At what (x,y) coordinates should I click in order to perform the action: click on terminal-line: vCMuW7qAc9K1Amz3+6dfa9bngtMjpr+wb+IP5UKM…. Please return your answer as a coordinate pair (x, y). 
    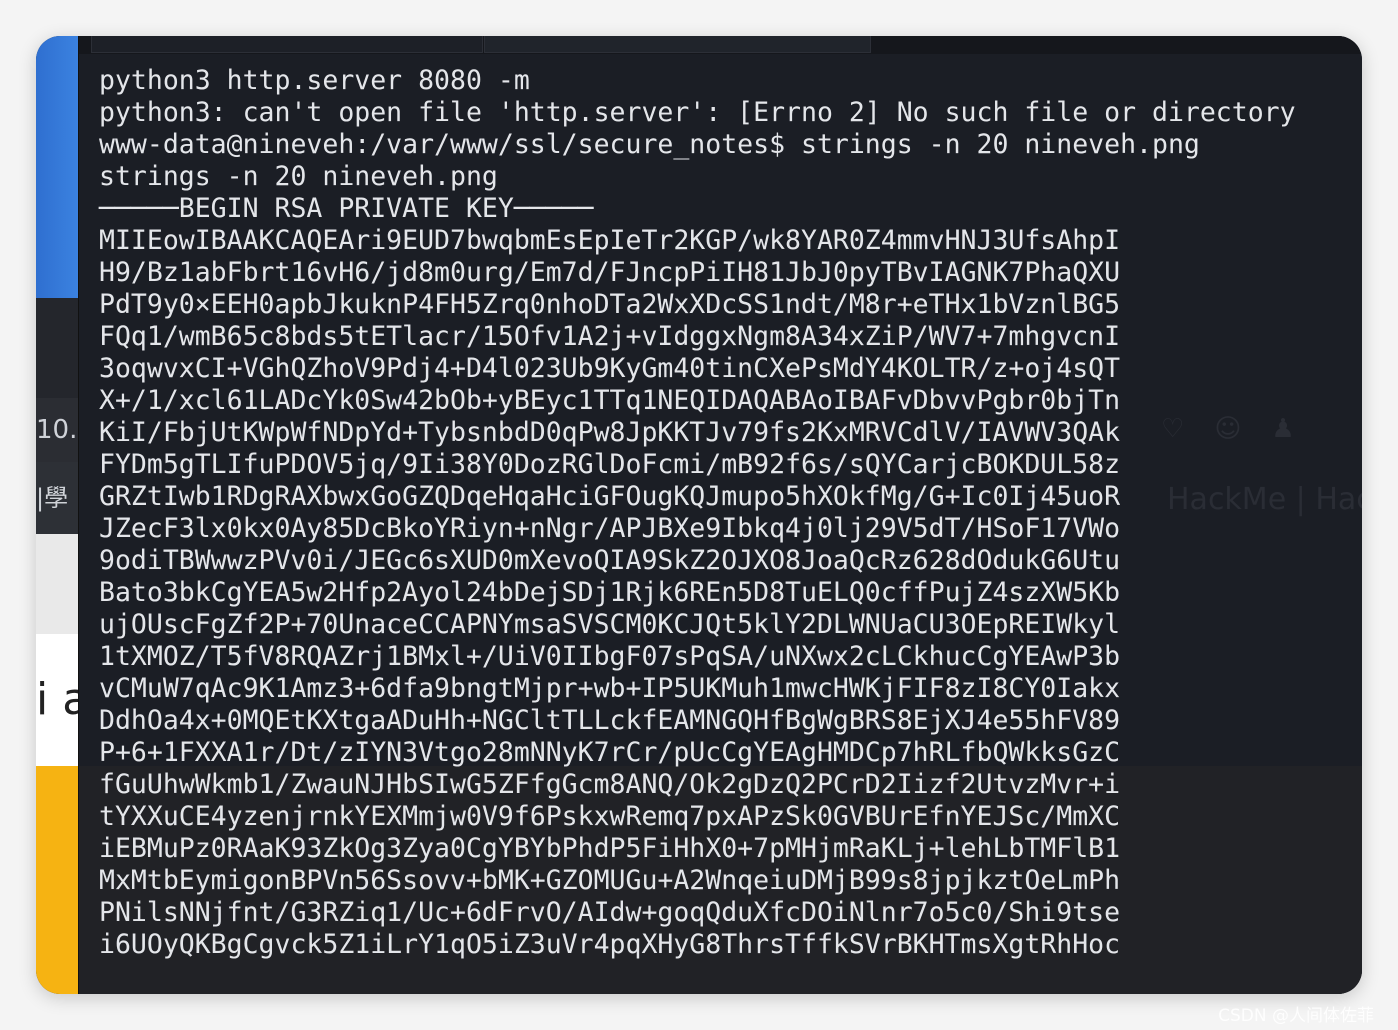
    Looking at the image, I should click on (610, 688).